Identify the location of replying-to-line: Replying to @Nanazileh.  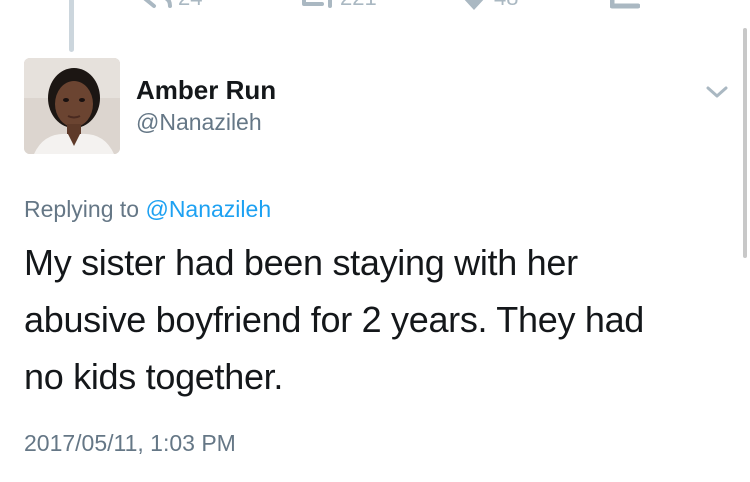
(147, 209).